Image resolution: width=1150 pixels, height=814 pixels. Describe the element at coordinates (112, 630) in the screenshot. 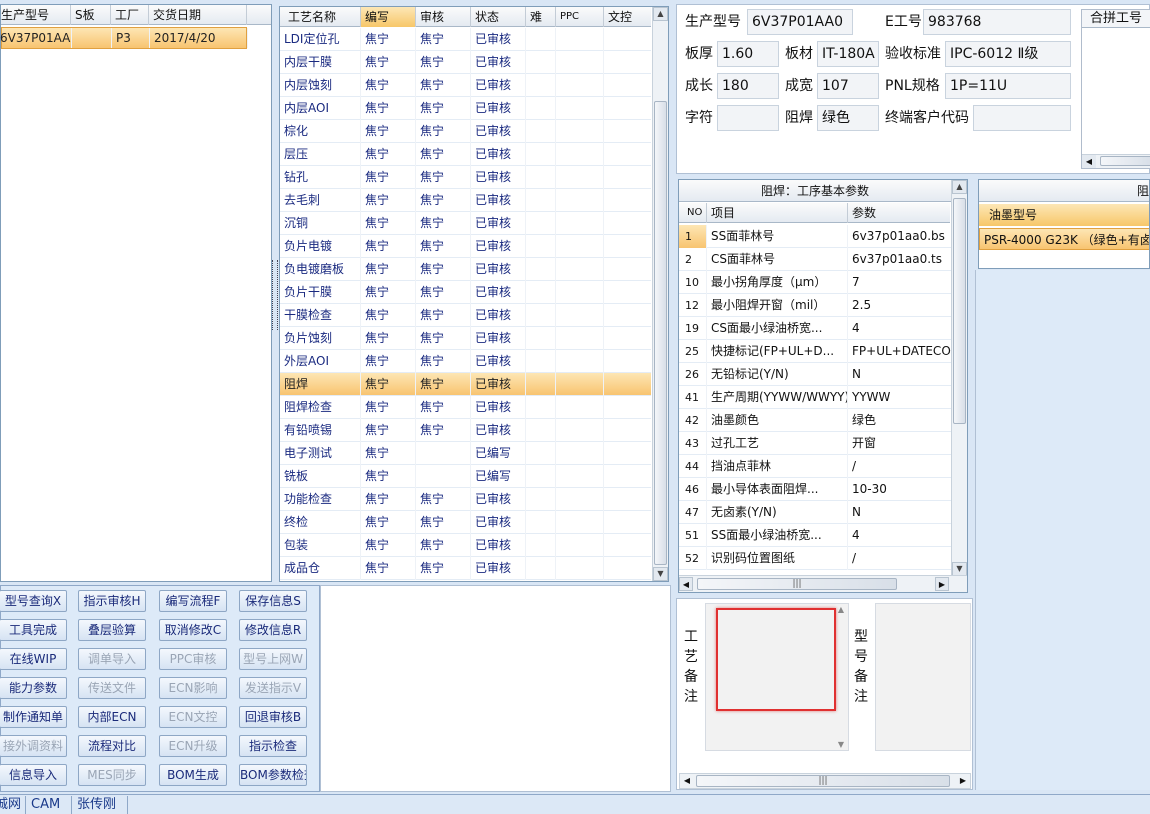

I see `action-button: 叠层验算` at that location.